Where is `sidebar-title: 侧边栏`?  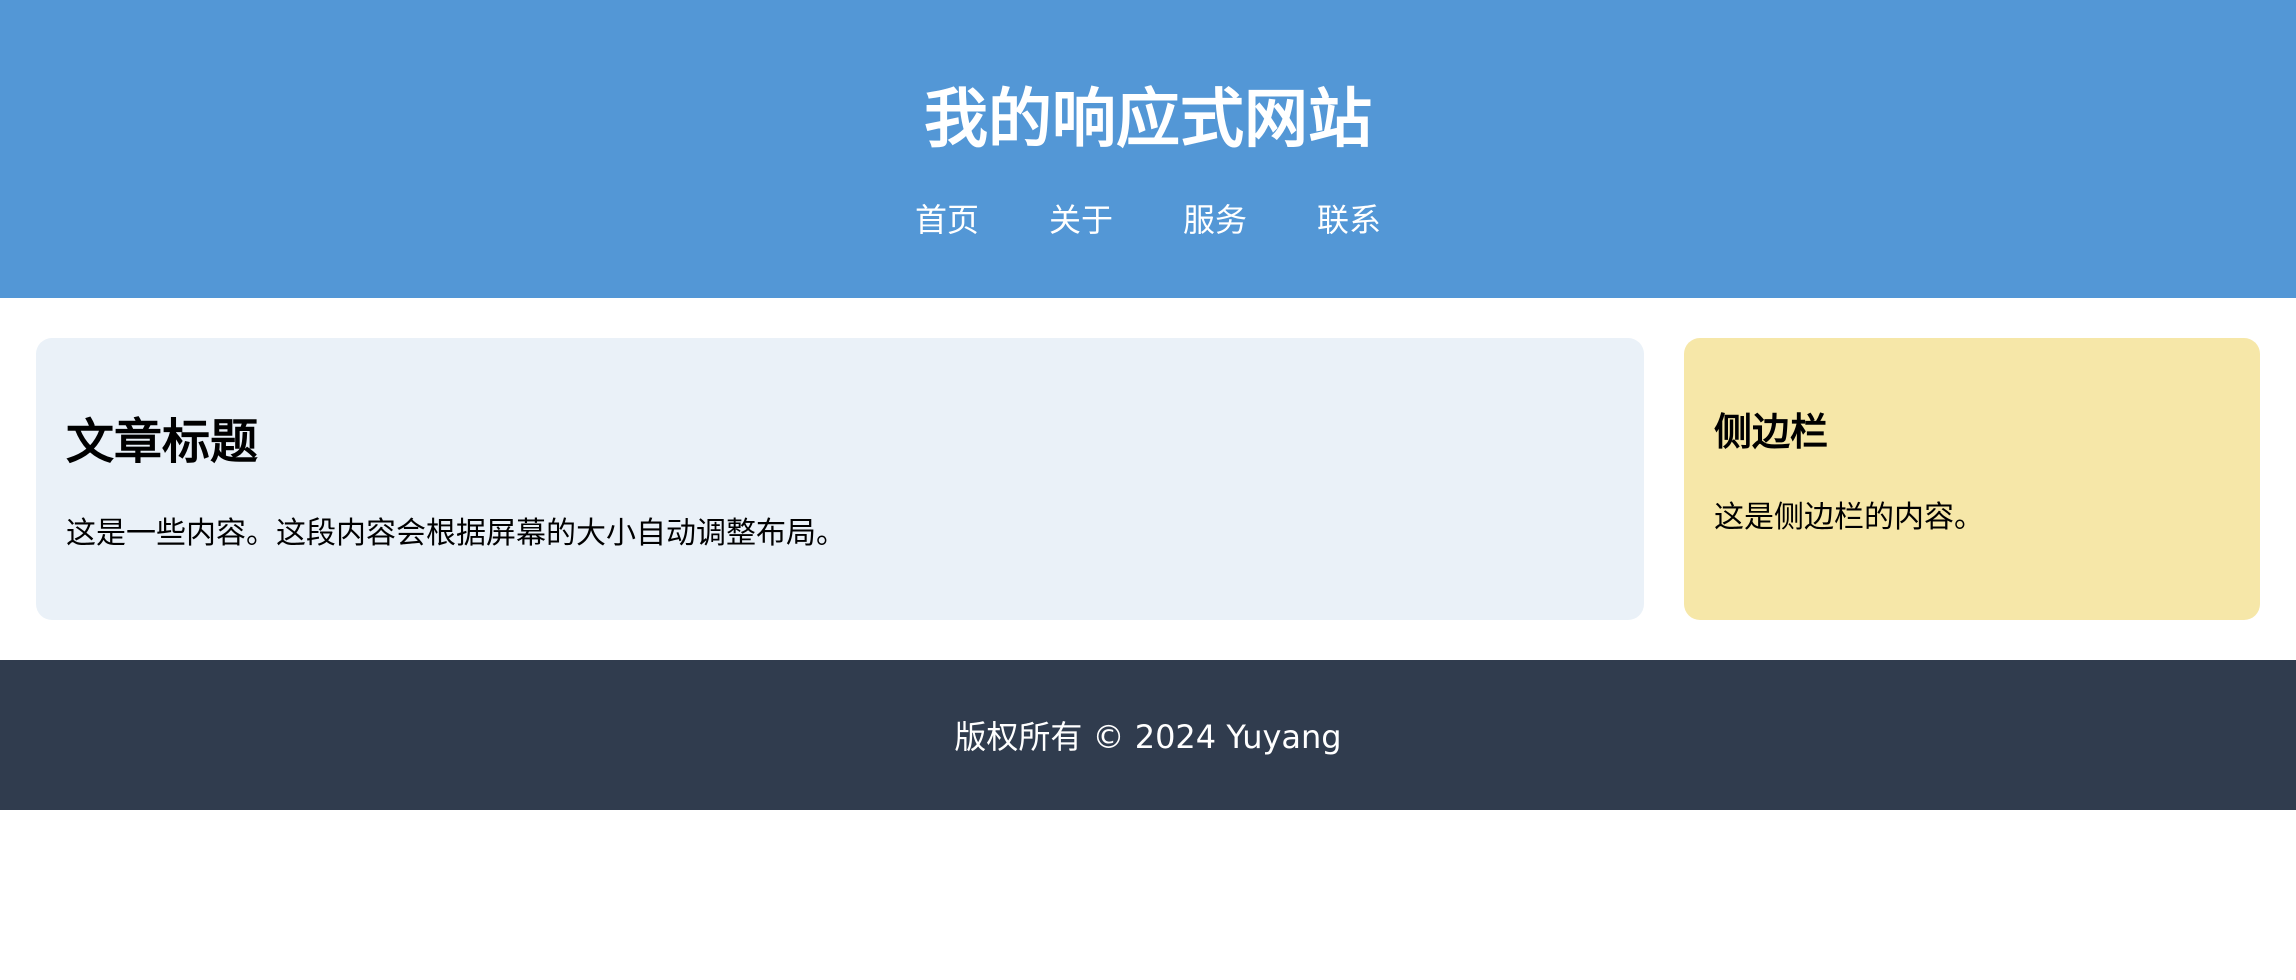
sidebar-title: 侧边栏 is located at coordinates (1771, 432).